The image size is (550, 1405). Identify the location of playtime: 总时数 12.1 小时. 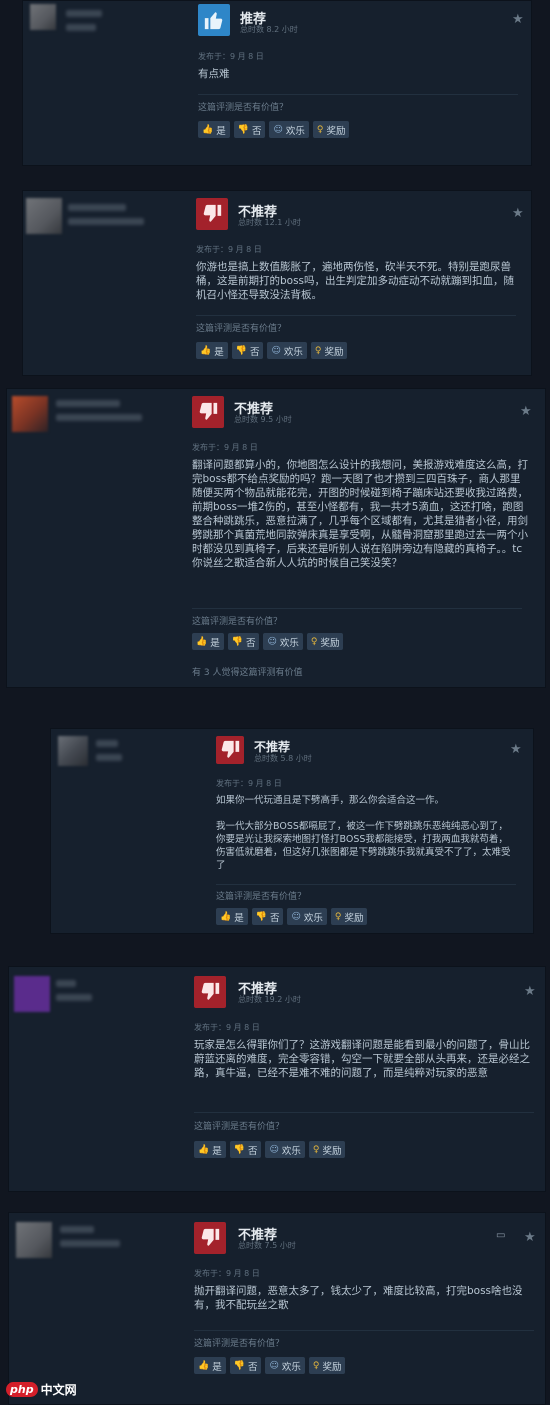
(269, 222).